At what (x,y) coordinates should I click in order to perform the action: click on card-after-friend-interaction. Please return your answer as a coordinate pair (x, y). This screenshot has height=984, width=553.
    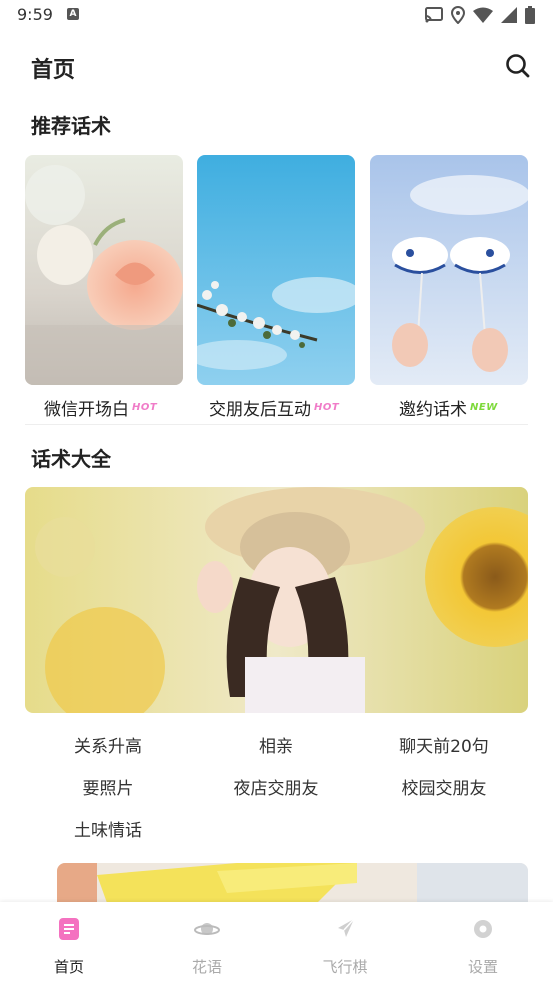
    Looking at the image, I should click on (276, 270).